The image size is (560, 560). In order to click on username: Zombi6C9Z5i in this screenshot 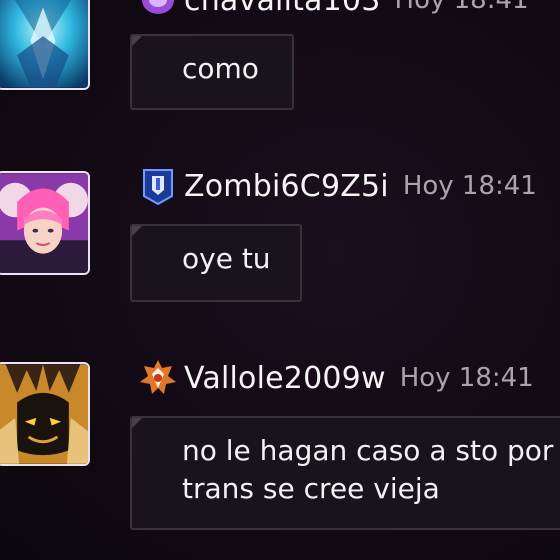, I will do `click(286, 186)`.